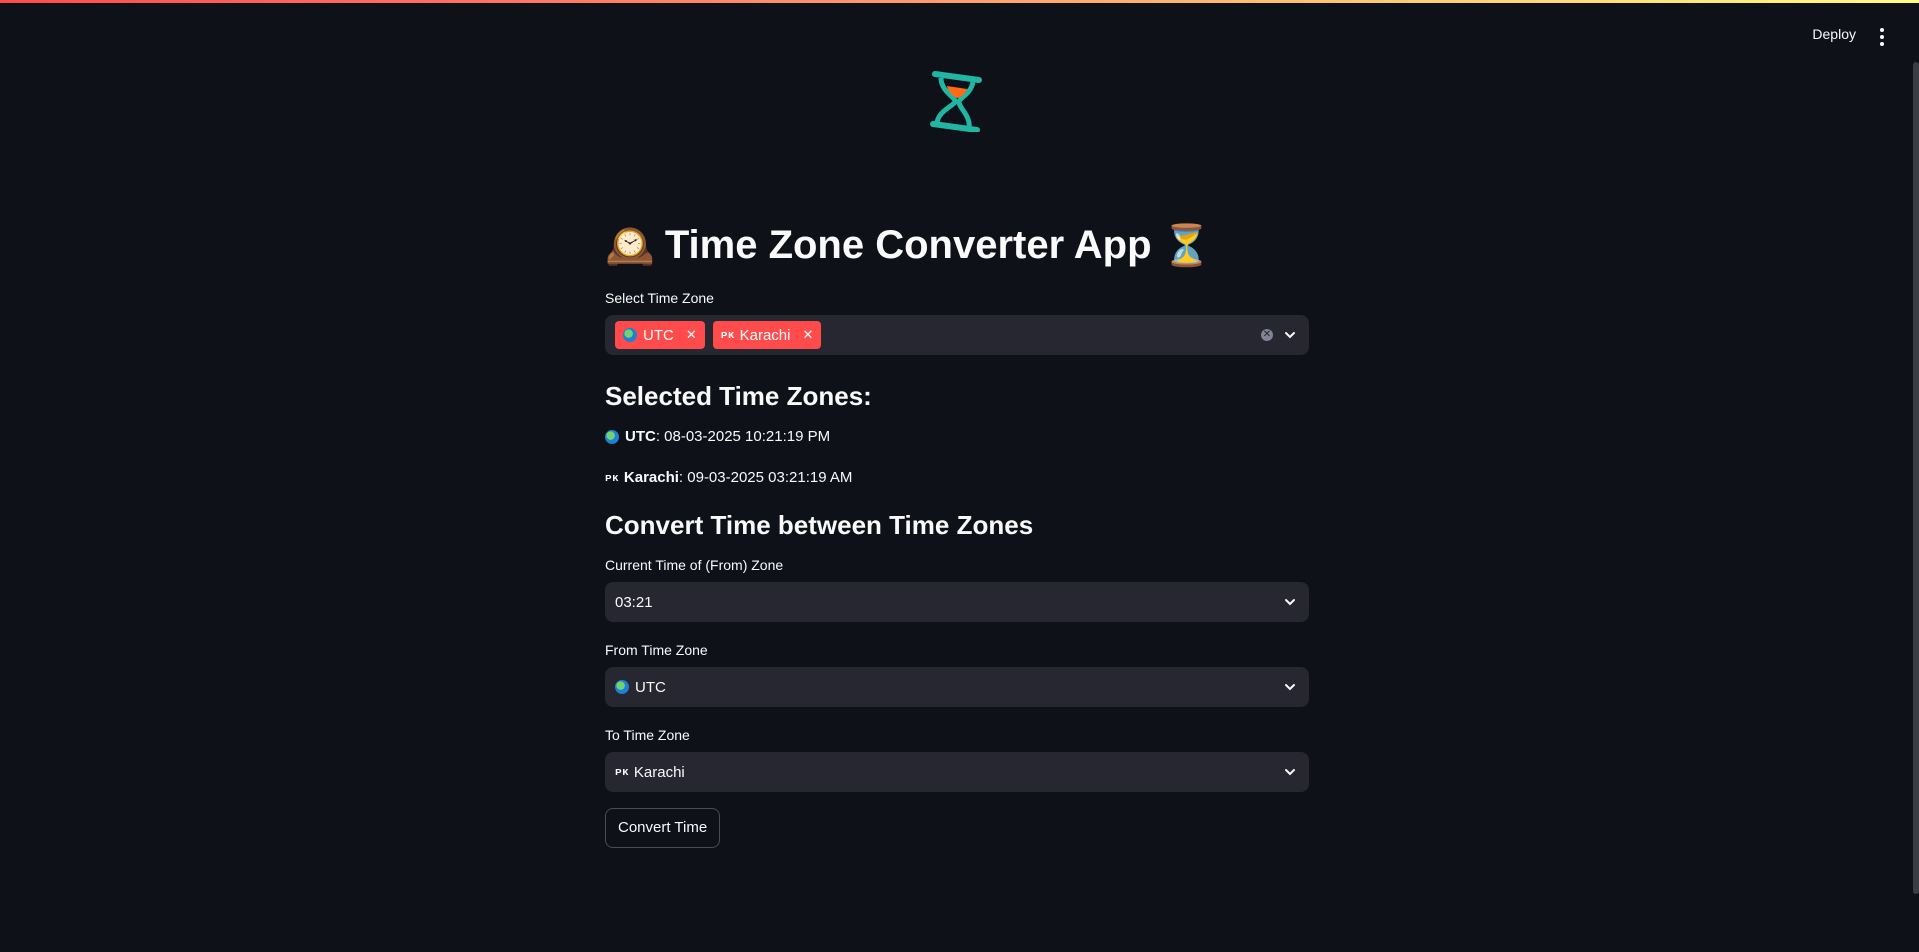 This screenshot has height=952, width=1919. What do you see at coordinates (957, 772) in the screenshot?
I see `to-time-zone-select: ᴘᴋ Karachi` at bounding box center [957, 772].